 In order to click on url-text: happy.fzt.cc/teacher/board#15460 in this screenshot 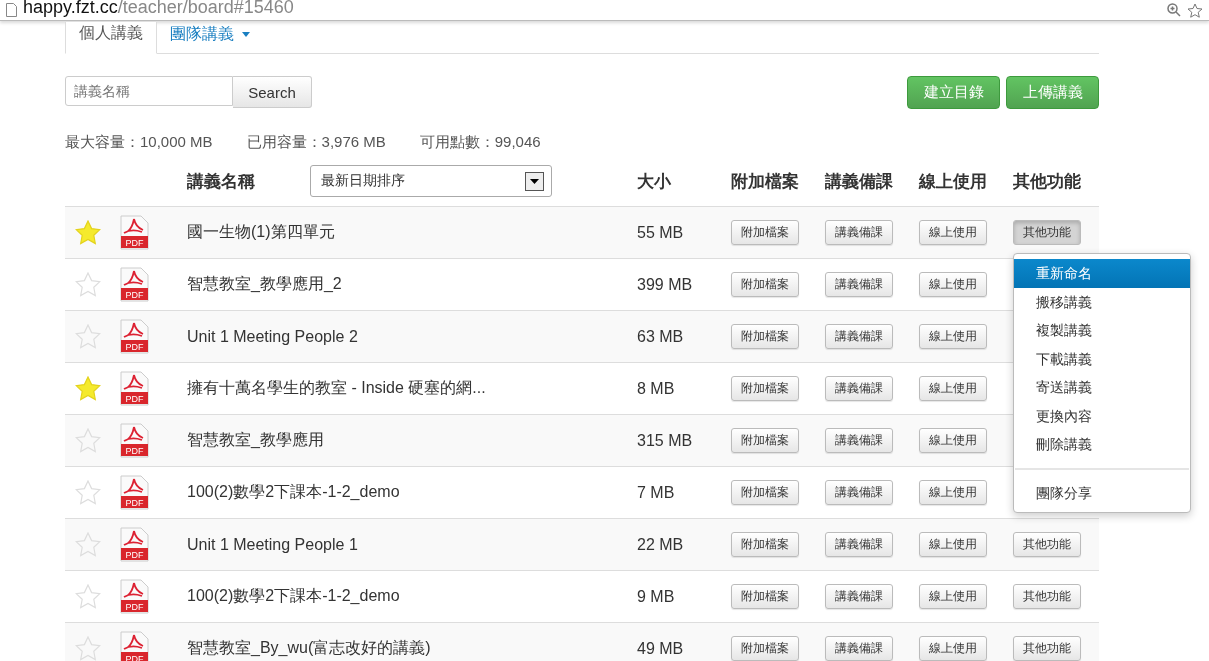, I will do `click(158, 8)`.